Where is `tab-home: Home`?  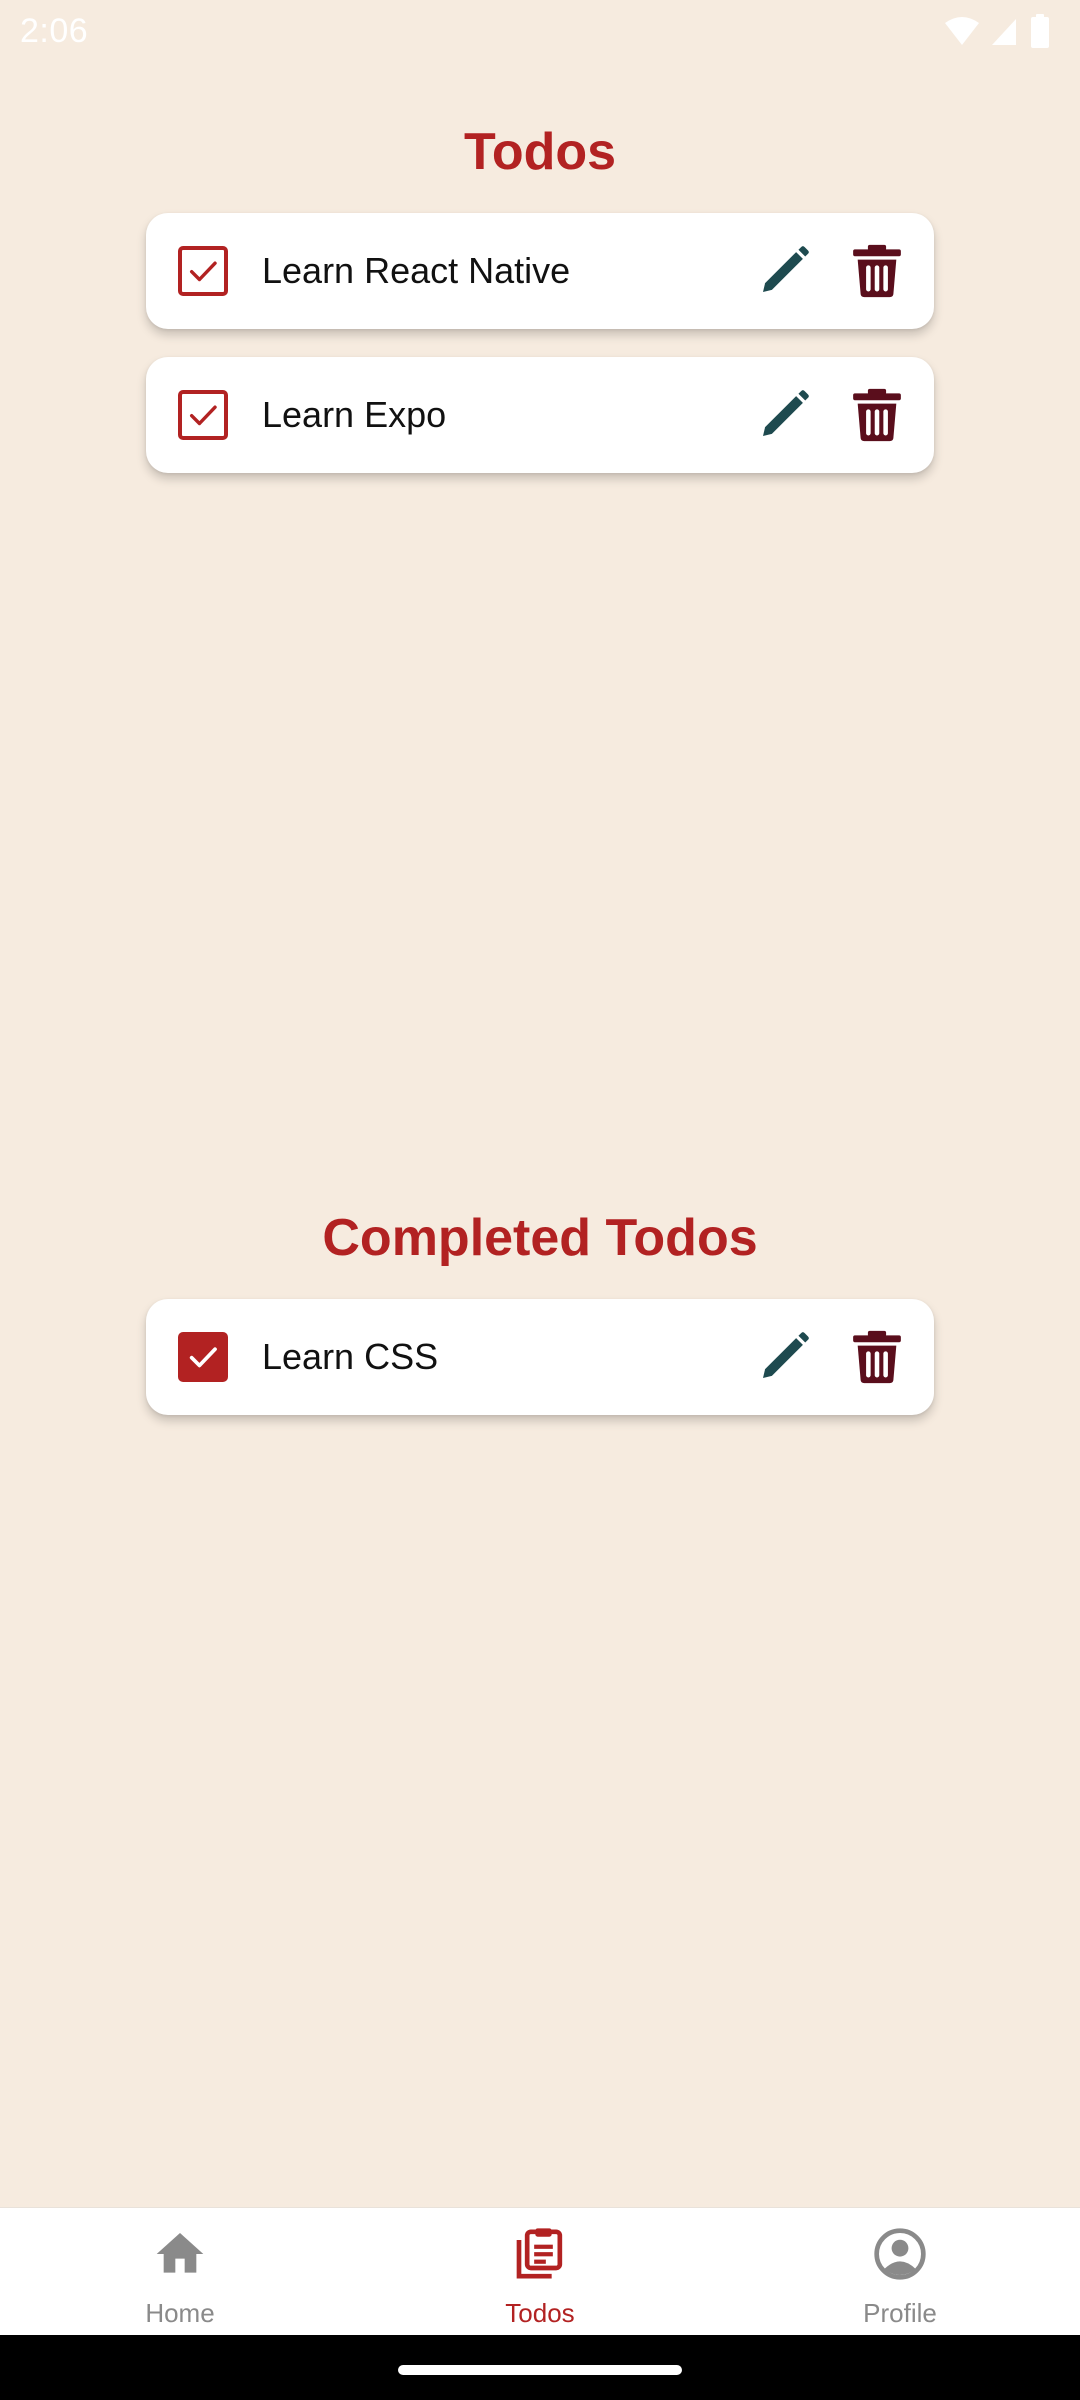 tab-home: Home is located at coordinates (180, 2272).